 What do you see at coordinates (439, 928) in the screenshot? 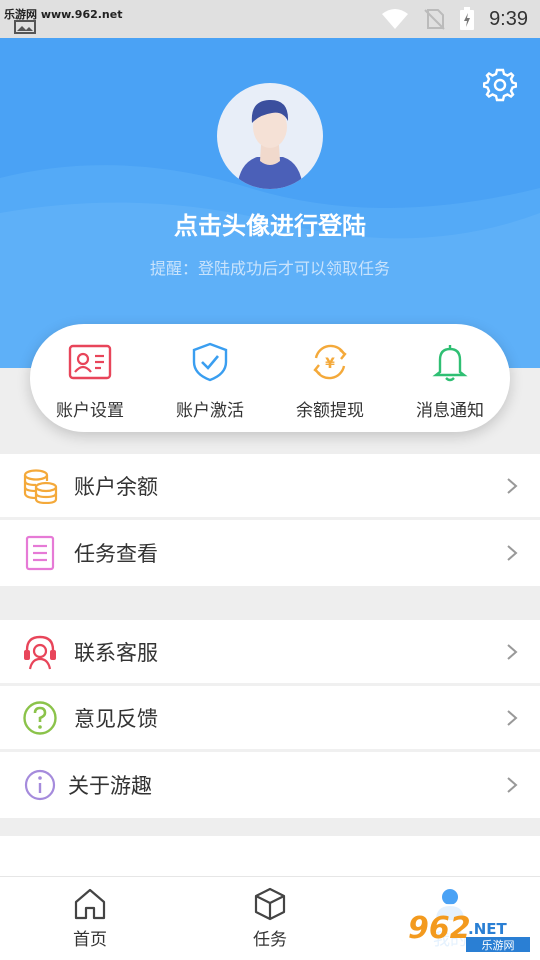
I see `logo-number: 962` at bounding box center [439, 928].